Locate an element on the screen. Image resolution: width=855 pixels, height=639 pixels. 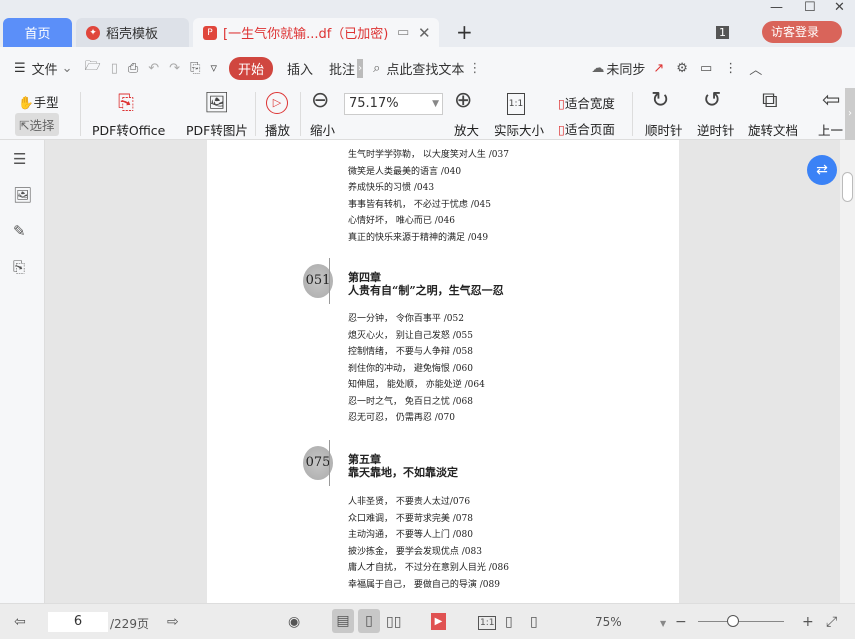
outline-icon: ☰ is located at coordinates (19, 159).